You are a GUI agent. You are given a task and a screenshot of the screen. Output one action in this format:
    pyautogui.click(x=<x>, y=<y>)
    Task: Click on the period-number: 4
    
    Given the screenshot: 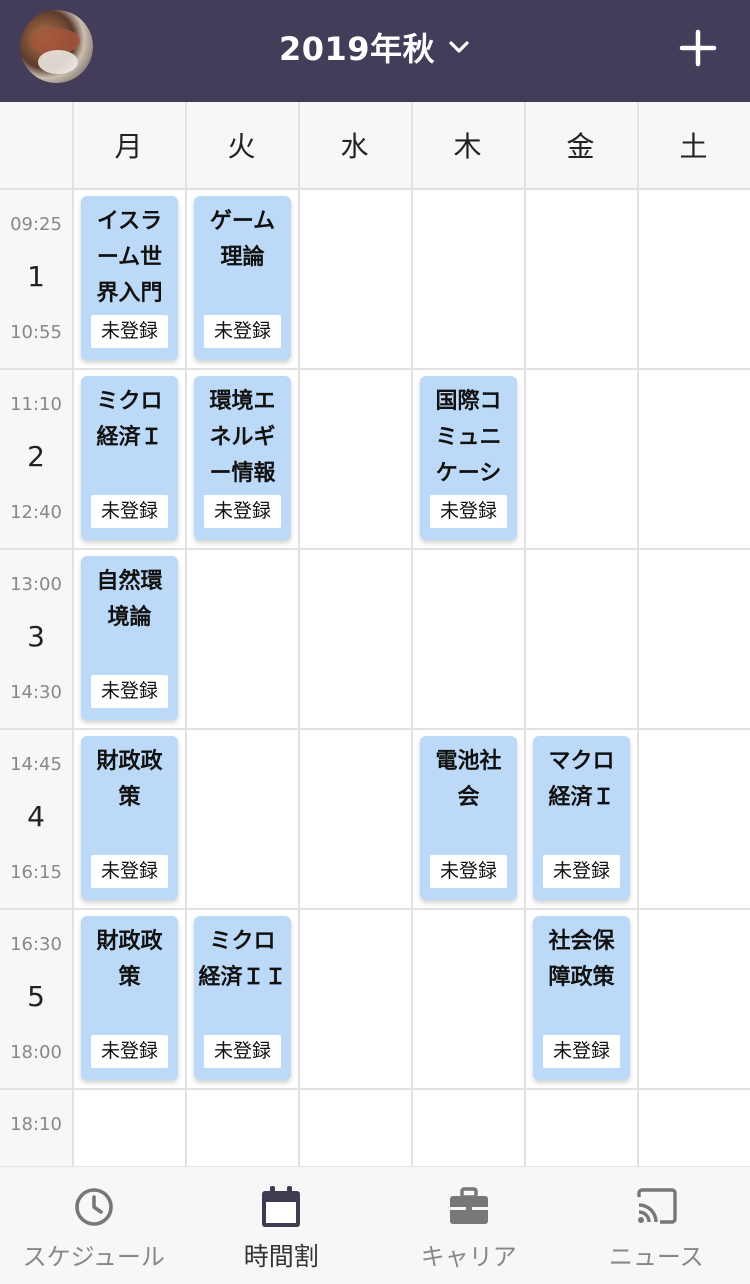 What is the action you would take?
    pyautogui.click(x=36, y=816)
    